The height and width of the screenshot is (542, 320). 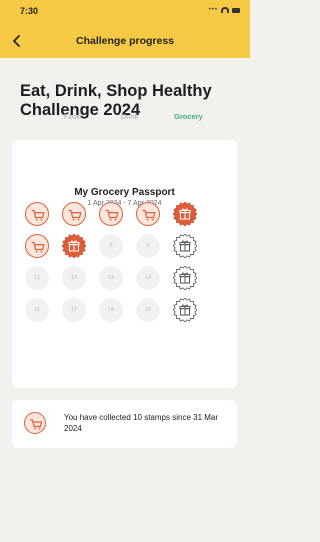 I want to click on tab-grocery: Grocery, so click(x=188, y=116).